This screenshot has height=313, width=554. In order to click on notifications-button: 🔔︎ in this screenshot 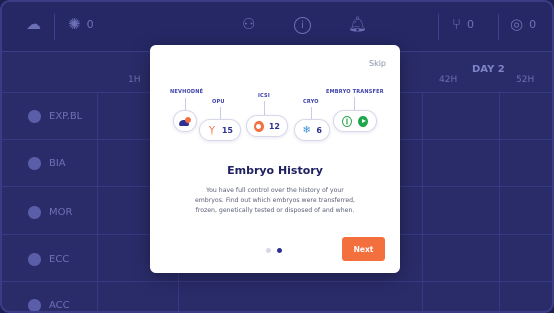, I will do `click(357, 24)`.